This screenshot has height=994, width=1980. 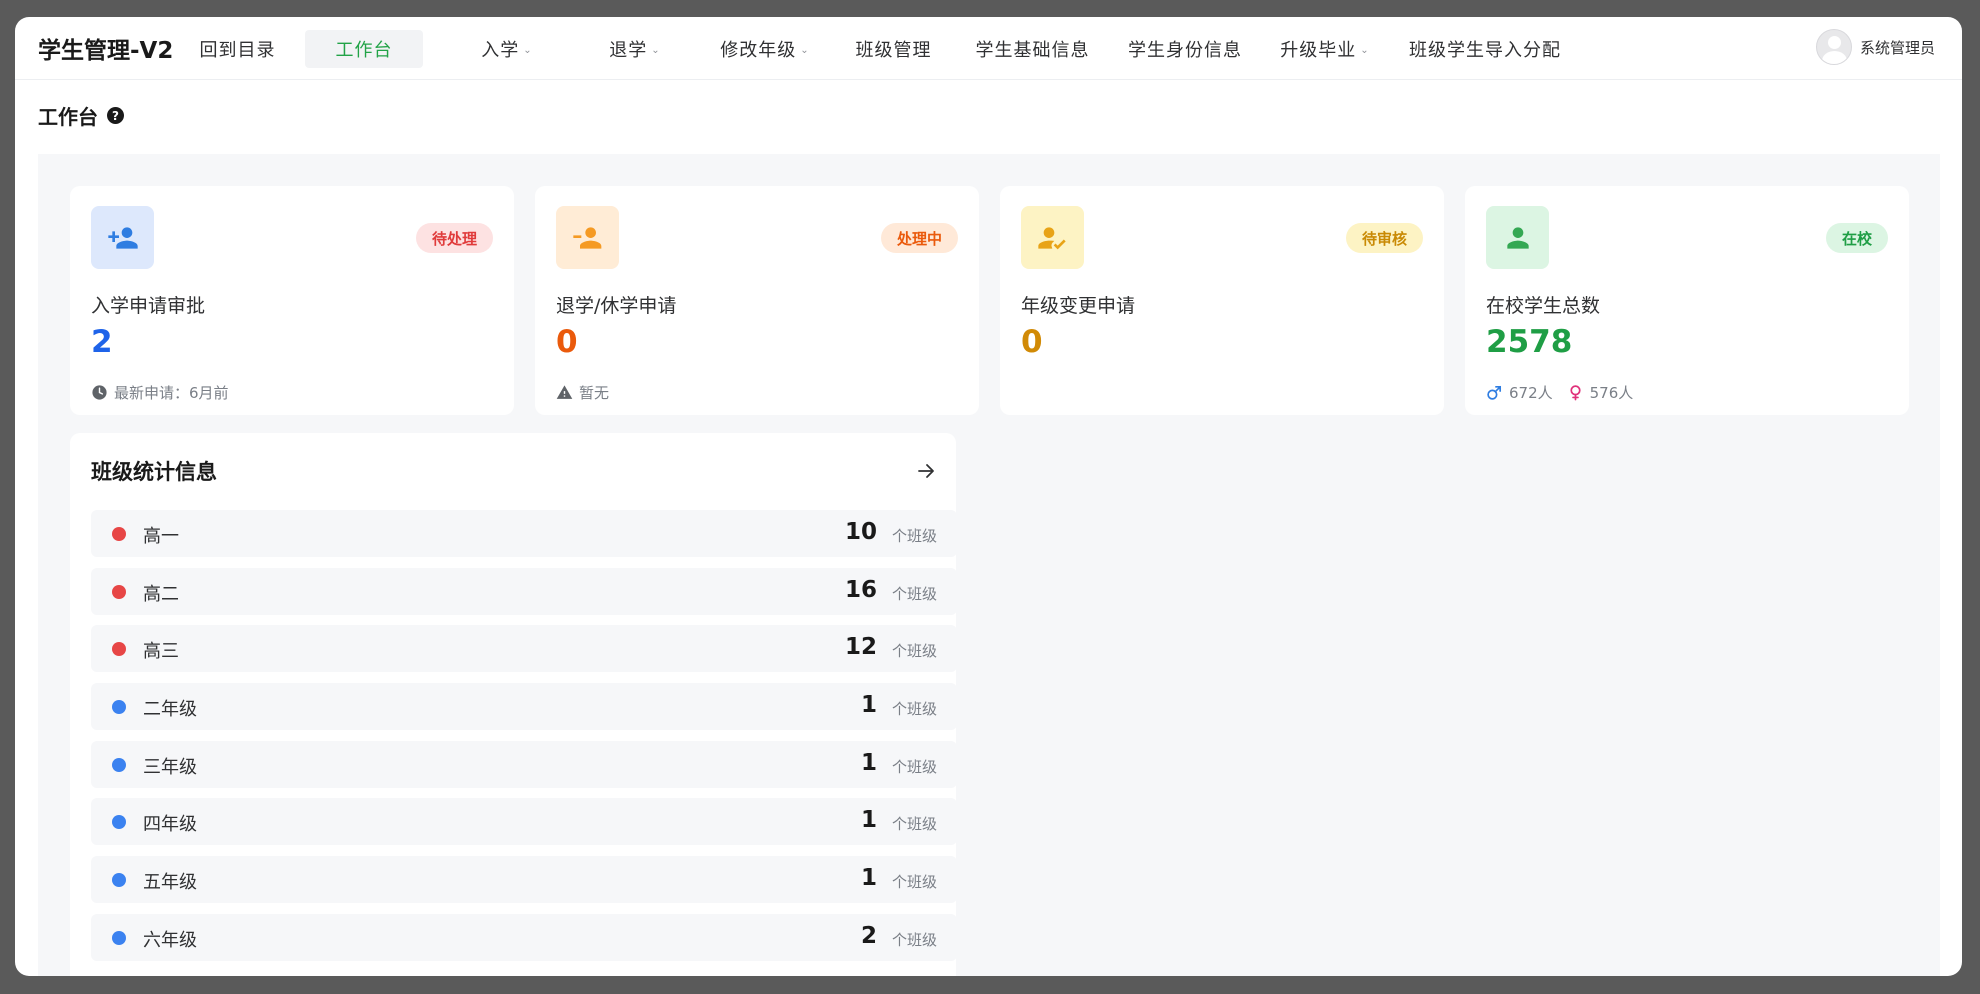 What do you see at coordinates (161, 652) in the screenshot?
I see `grade-label: 高三` at bounding box center [161, 652].